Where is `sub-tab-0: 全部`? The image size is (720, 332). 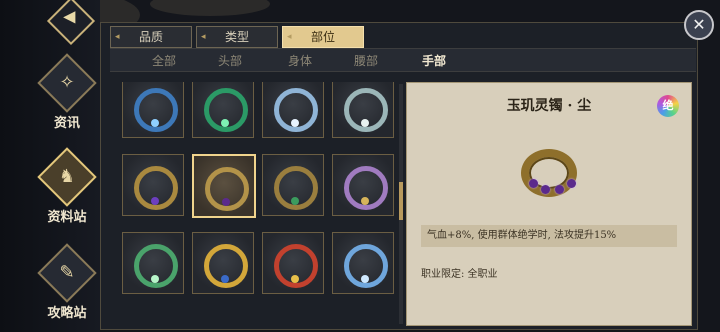 sub-tab-0: 全部 is located at coordinates (164, 60).